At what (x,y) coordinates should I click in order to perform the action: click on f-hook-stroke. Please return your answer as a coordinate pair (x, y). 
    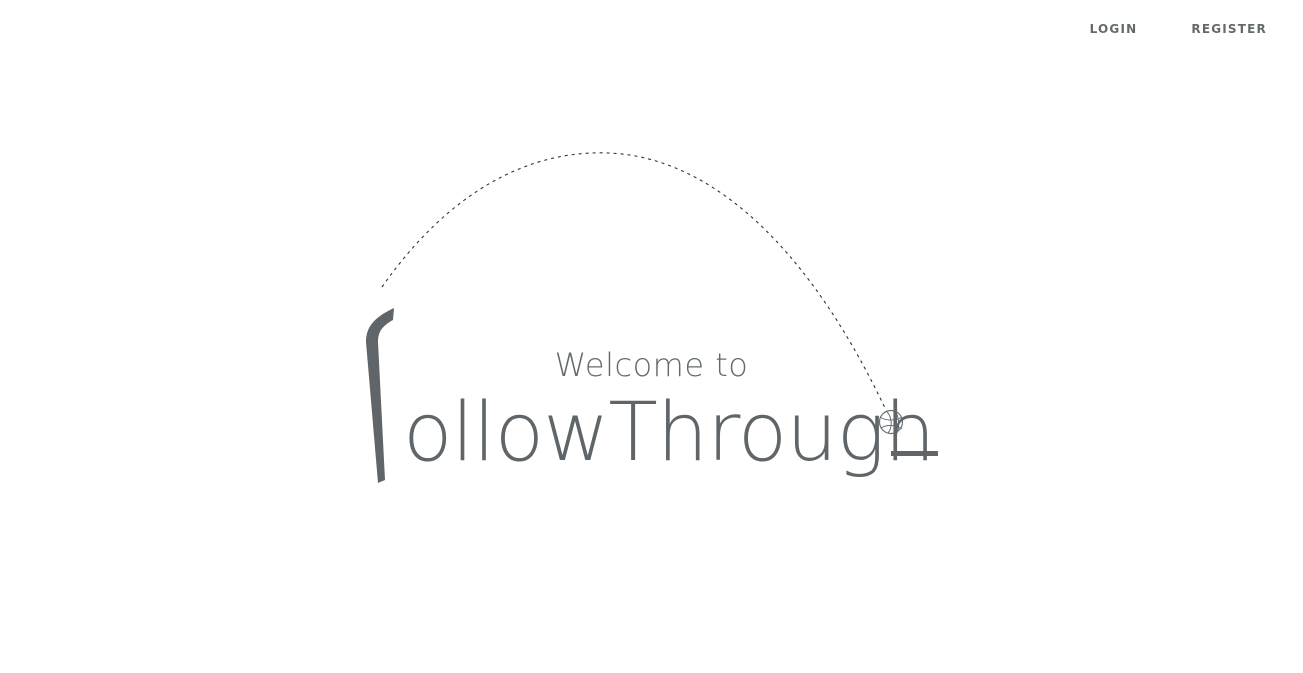
    Looking at the image, I should click on (380, 395).